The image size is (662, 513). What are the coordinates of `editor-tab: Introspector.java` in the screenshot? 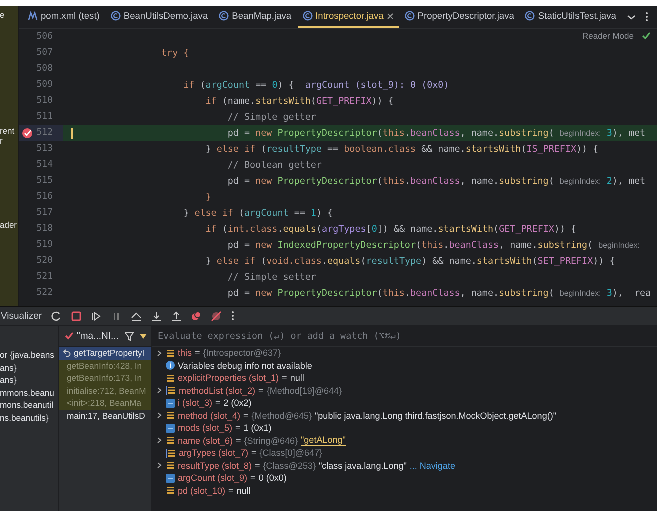 It's located at (348, 17).